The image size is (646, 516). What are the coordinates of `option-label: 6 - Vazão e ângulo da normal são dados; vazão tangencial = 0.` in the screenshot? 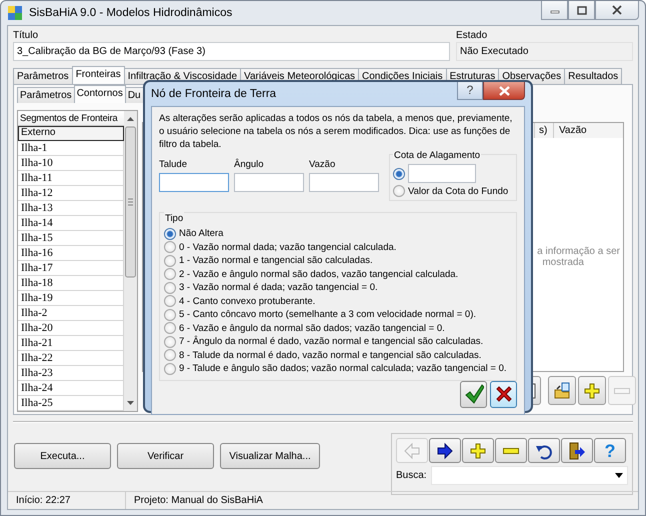 It's located at (312, 328).